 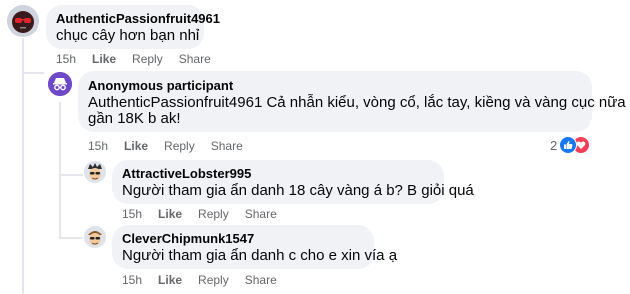 I want to click on reaction-summary: 2, so click(x=570, y=145).